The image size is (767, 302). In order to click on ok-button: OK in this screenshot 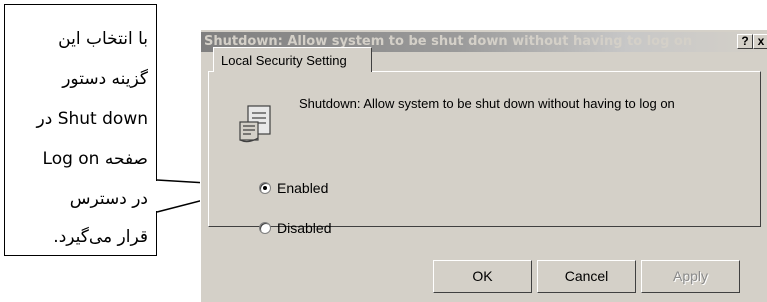, I will do `click(482, 276)`.